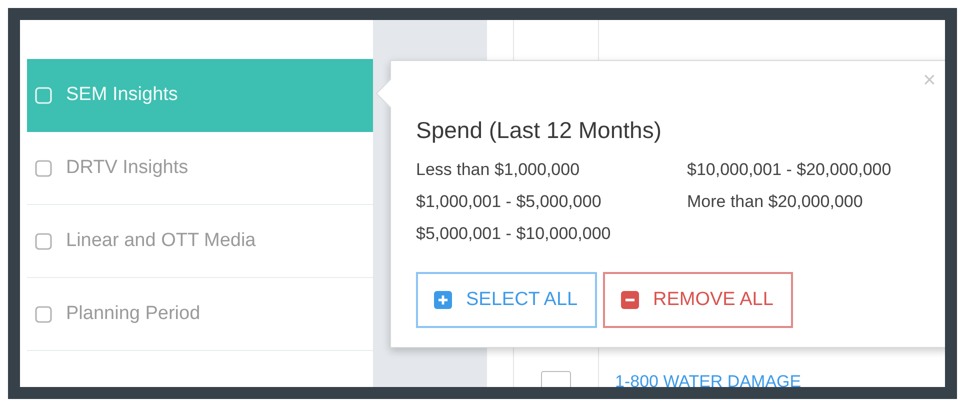 The height and width of the screenshot is (407, 965). What do you see at coordinates (122, 95) in the screenshot?
I see `filter-label: SEM Insights` at bounding box center [122, 95].